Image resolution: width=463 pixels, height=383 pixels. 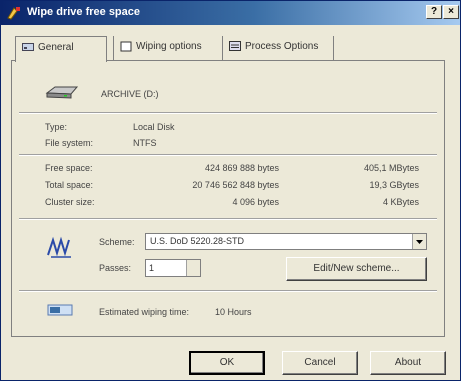 I want to click on free-space-label: Free space:, so click(x=69, y=168).